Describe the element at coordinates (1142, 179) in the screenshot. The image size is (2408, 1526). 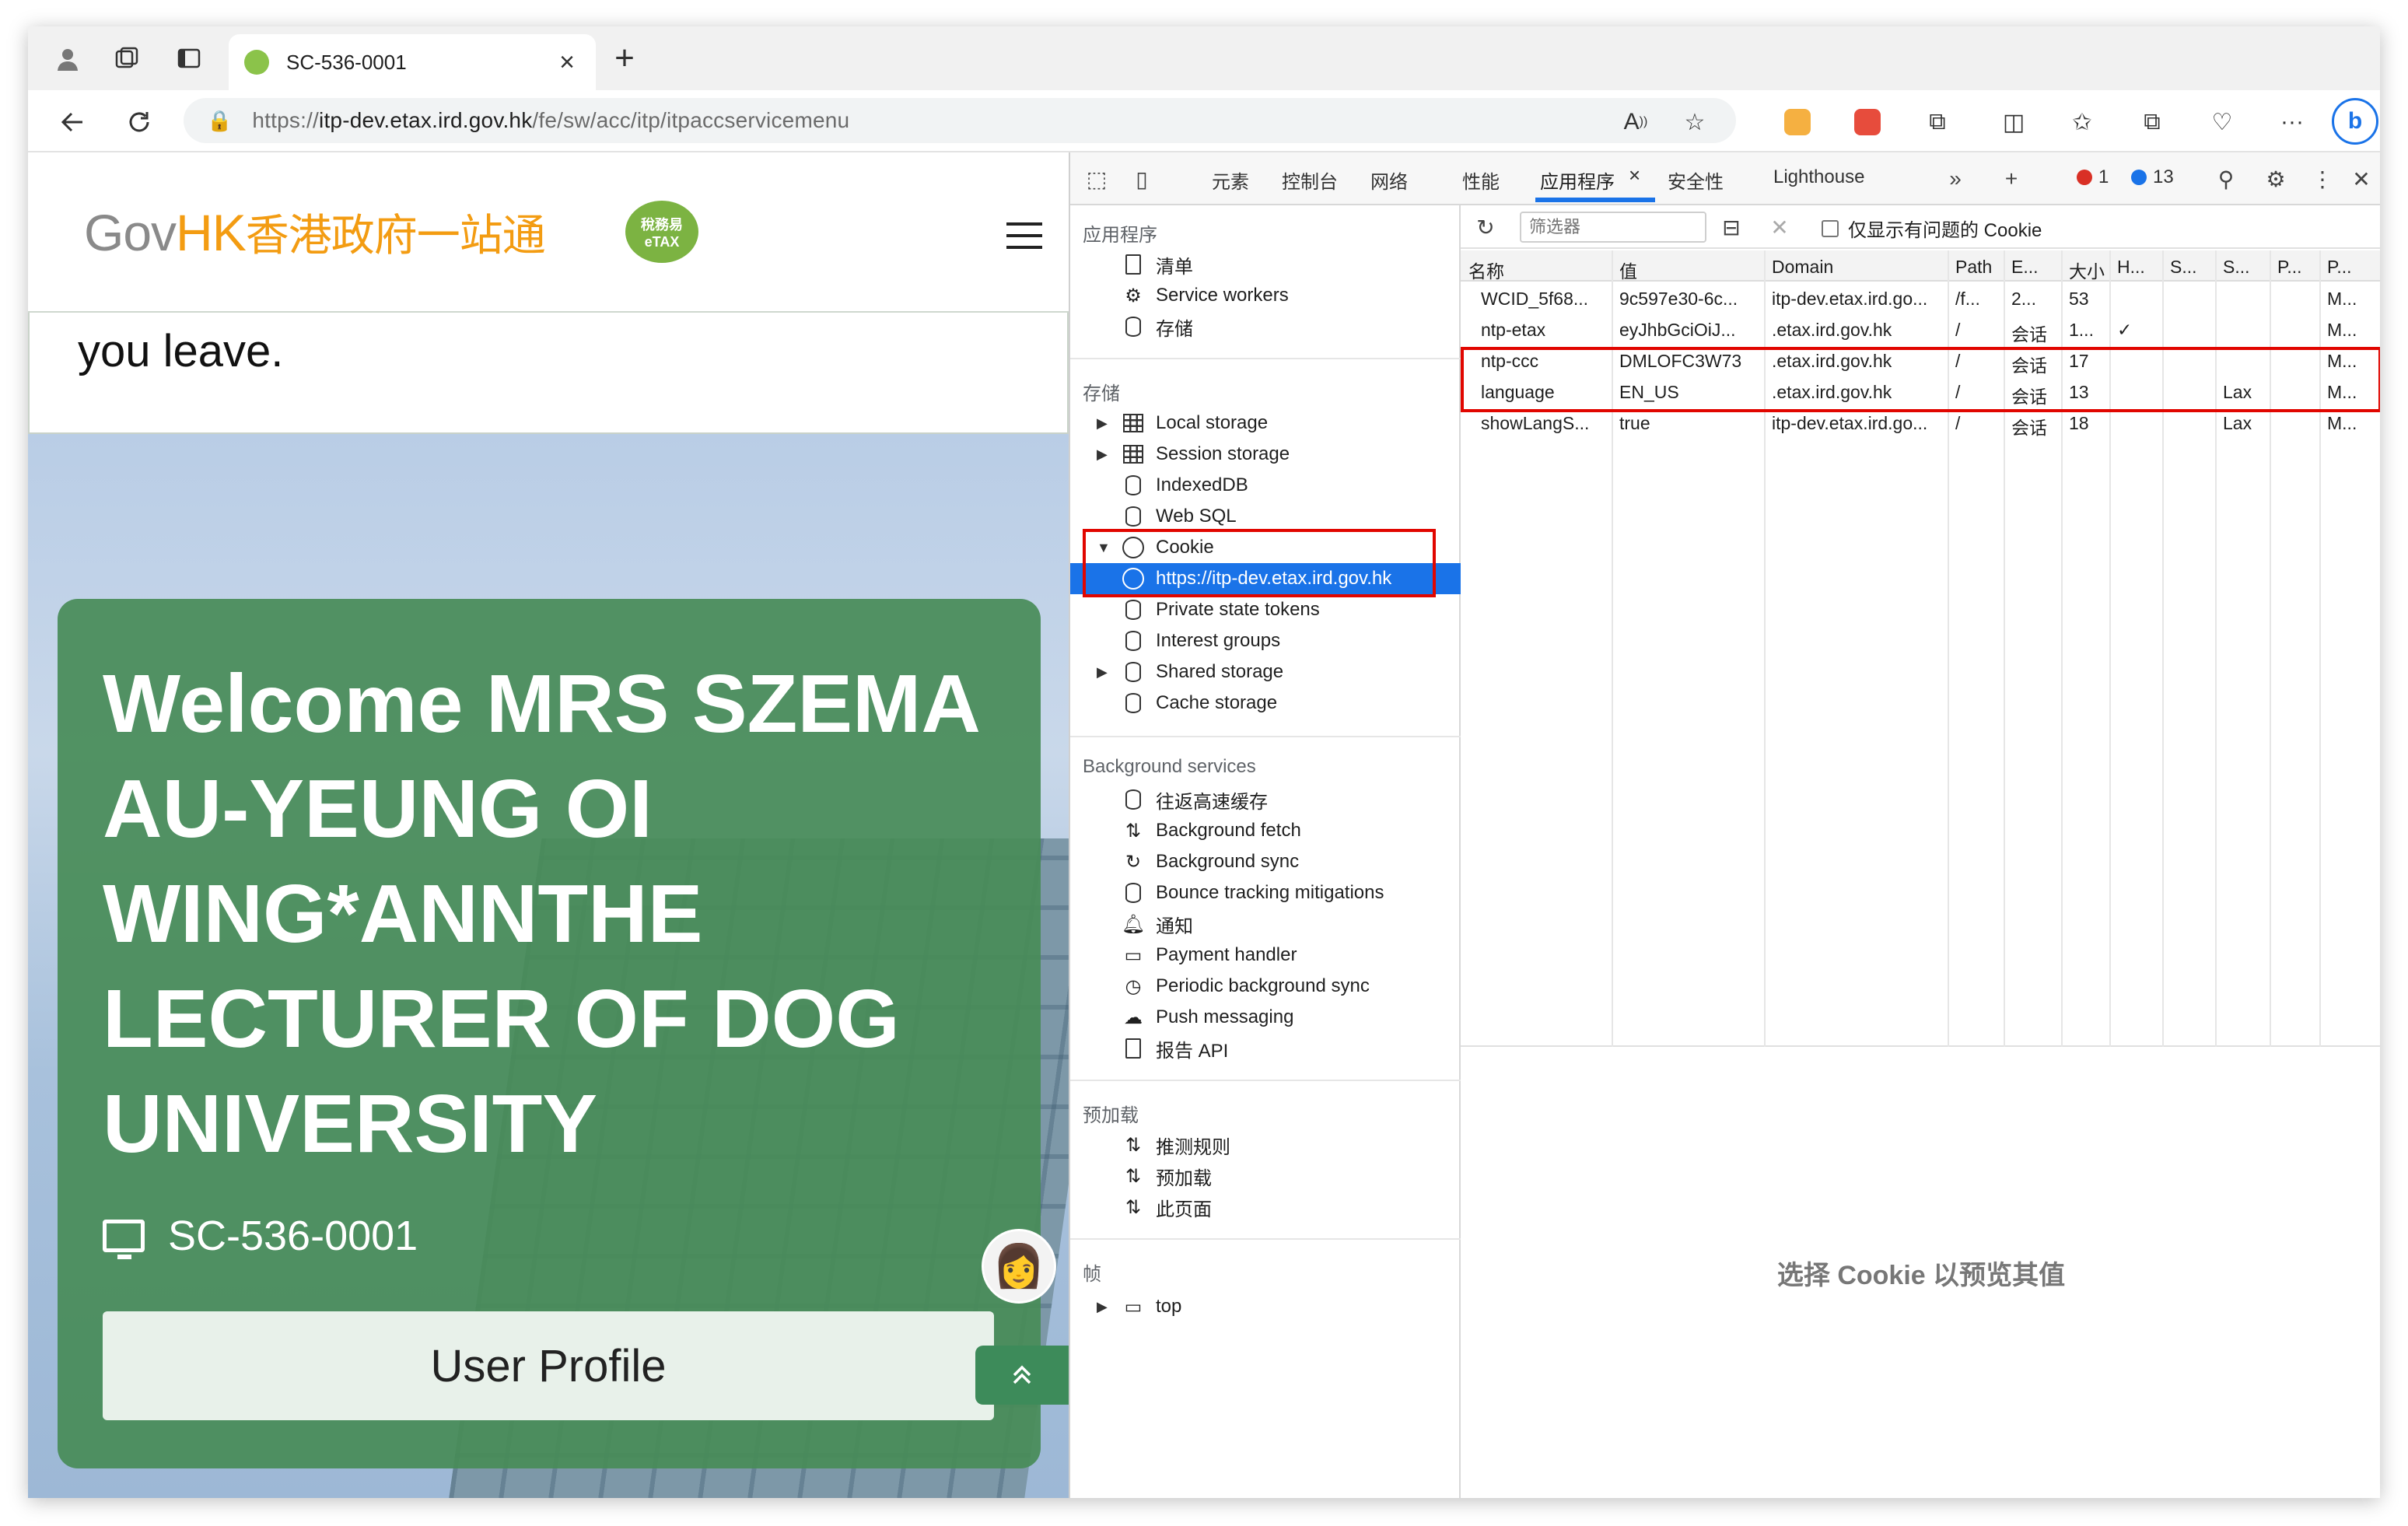
I see `device-emulation-icon: ▯` at that location.